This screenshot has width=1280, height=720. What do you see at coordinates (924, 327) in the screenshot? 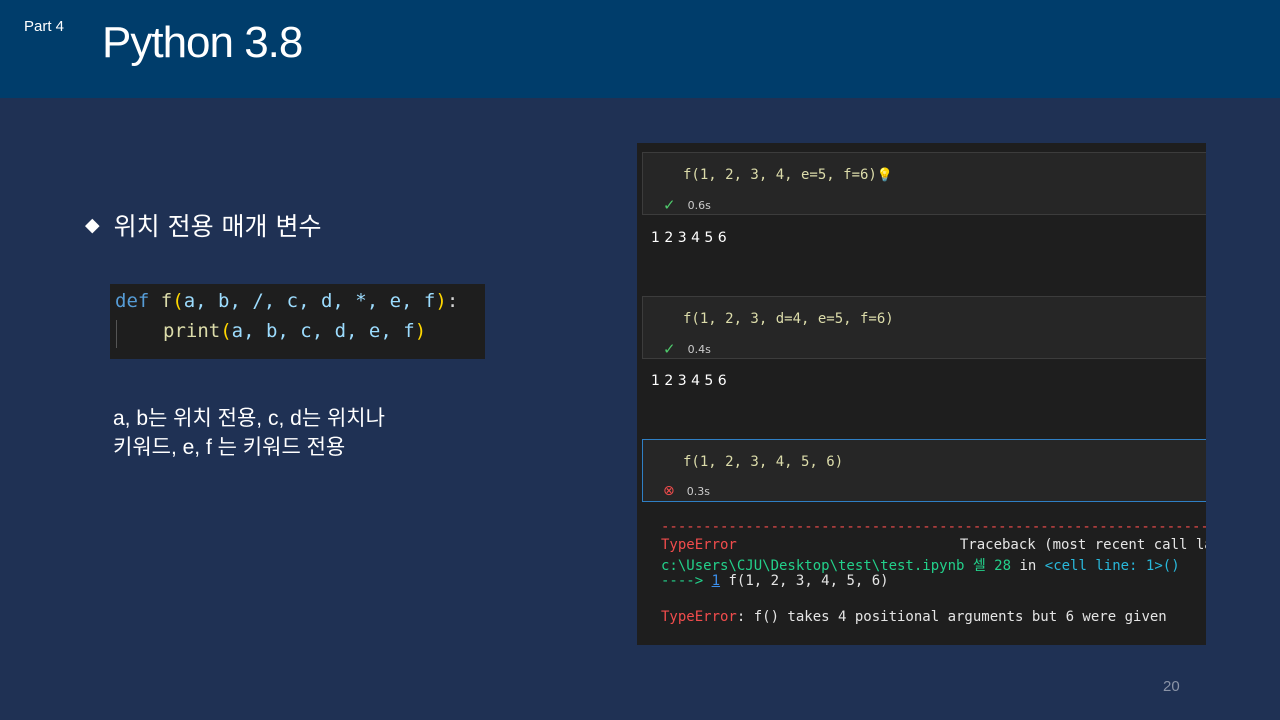
I see `notebook-cell-2: f(1, 2, 3, d=4, e=5, f=6) ✓ 0.4s` at bounding box center [924, 327].